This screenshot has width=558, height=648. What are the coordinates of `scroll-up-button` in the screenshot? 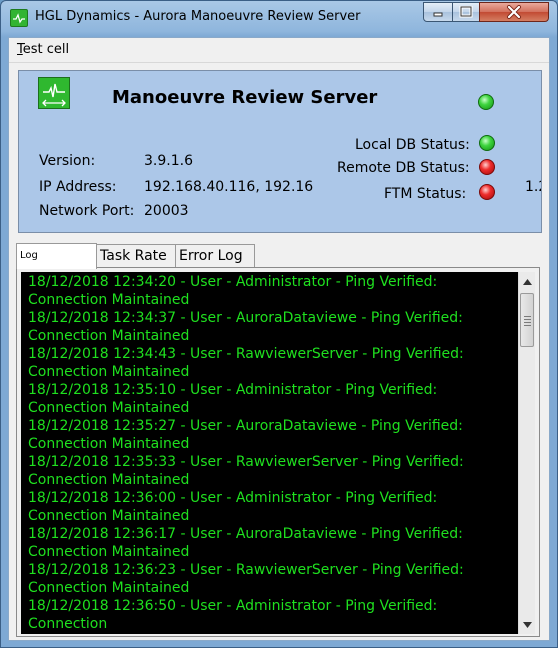 It's located at (527, 281).